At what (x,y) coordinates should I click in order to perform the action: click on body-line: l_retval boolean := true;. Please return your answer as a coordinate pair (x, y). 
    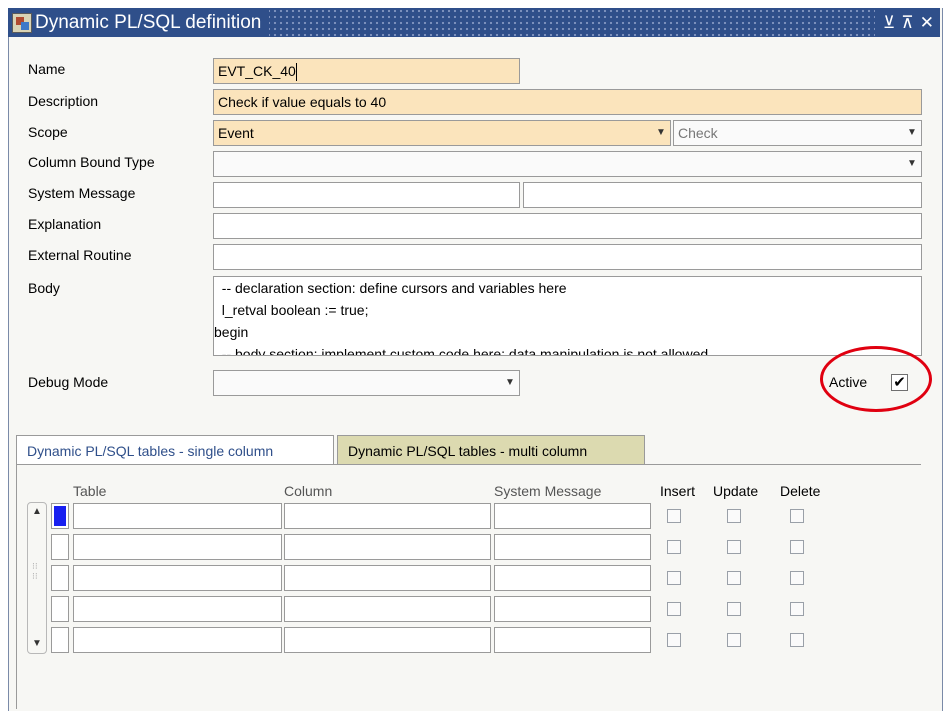
    Looking at the image, I should click on (291, 310).